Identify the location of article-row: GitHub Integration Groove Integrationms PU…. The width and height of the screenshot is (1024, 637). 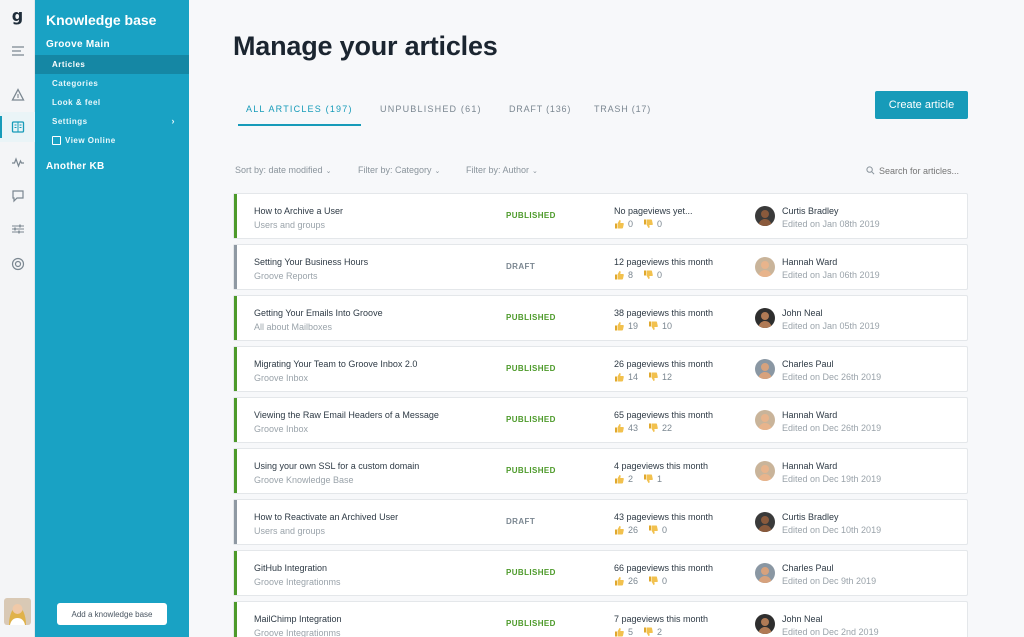
(600, 573).